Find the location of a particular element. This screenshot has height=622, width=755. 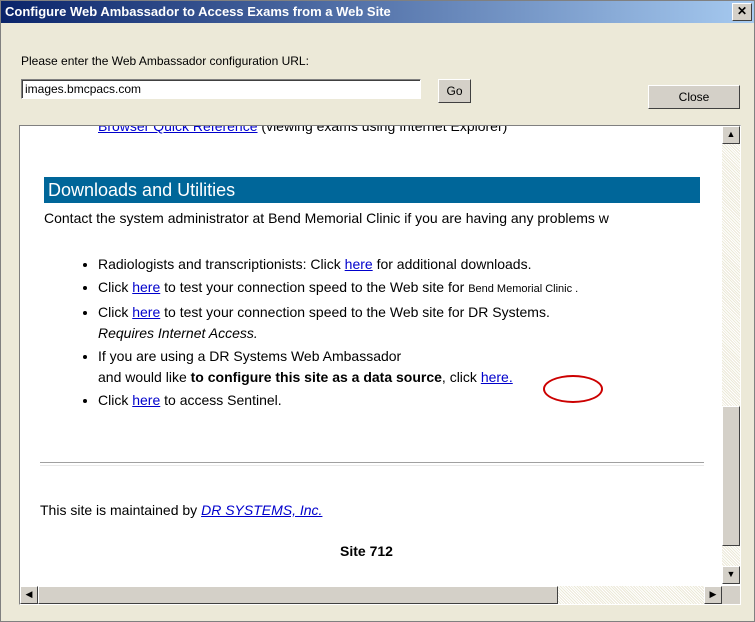

configure-data-source-text: to configure this site as a data source is located at coordinates (316, 377).